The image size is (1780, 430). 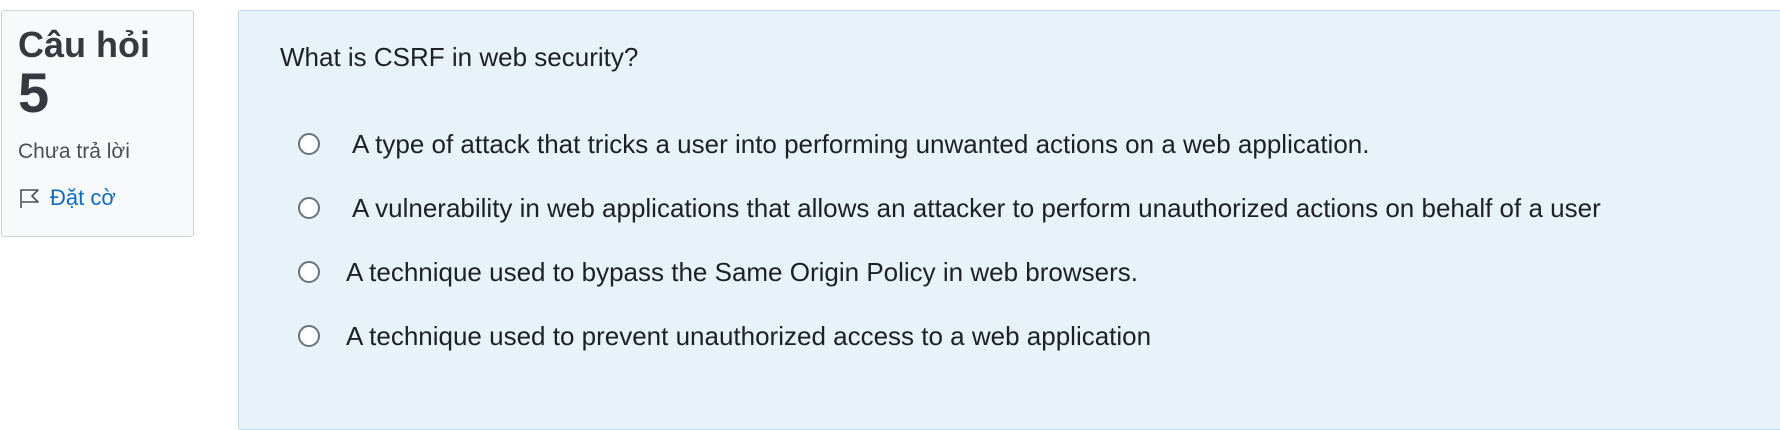 I want to click on question-info-panel: Câu hỏi 5 Chưa trả lời Đặt cờ, so click(x=97, y=123).